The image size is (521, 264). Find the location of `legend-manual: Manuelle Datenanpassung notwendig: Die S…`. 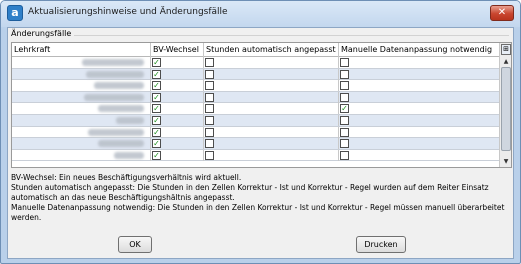

legend-manual: Manuelle Datenanpassung notwendig: Die S… is located at coordinates (258, 213).